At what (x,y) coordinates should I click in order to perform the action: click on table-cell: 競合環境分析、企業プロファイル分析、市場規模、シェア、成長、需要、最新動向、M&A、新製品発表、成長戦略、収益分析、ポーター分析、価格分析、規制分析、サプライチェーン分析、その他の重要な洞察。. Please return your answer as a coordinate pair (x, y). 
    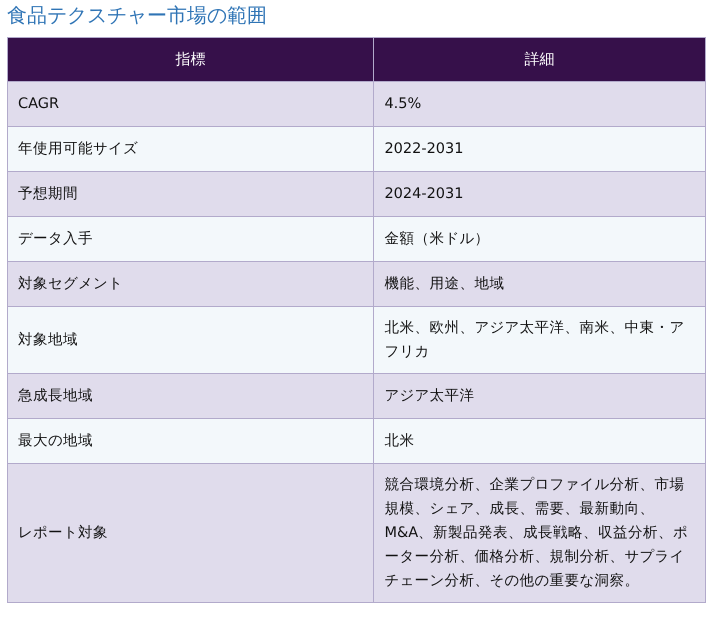
    Looking at the image, I should click on (540, 533).